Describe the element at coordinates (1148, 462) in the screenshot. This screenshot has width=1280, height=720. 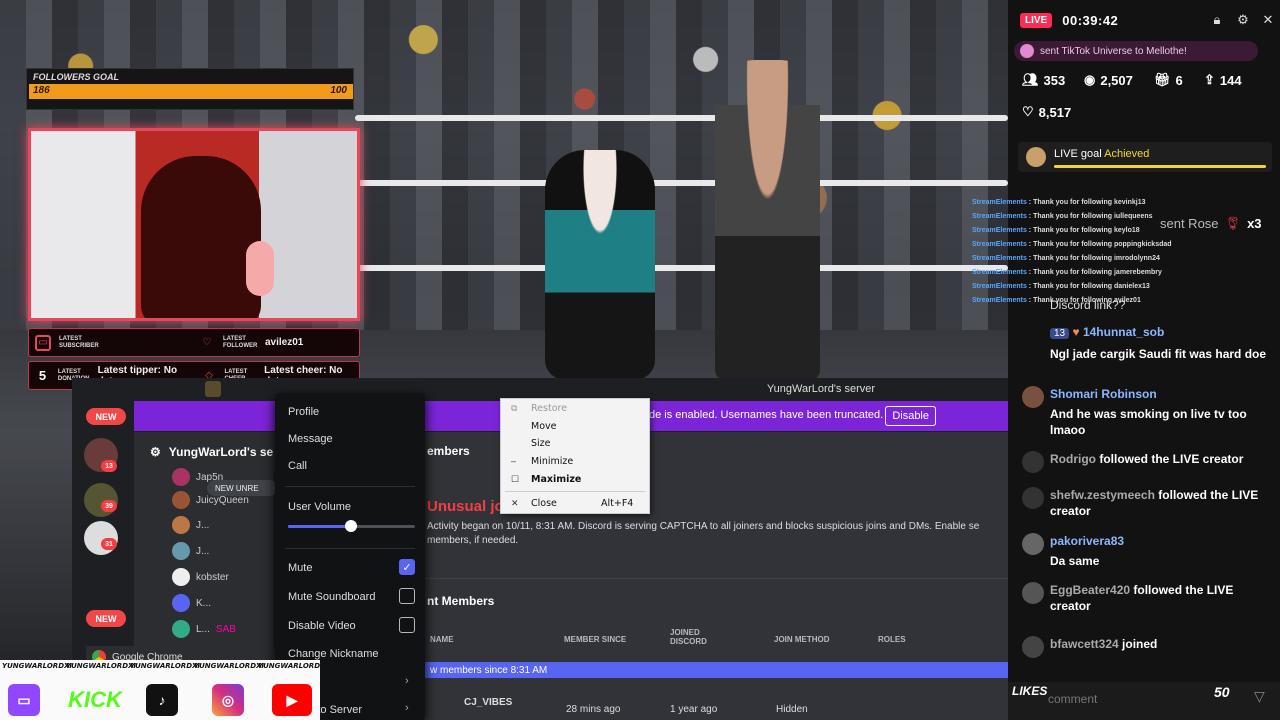
I see `chat-event: Rodrigo followed the LIVE creator` at that location.